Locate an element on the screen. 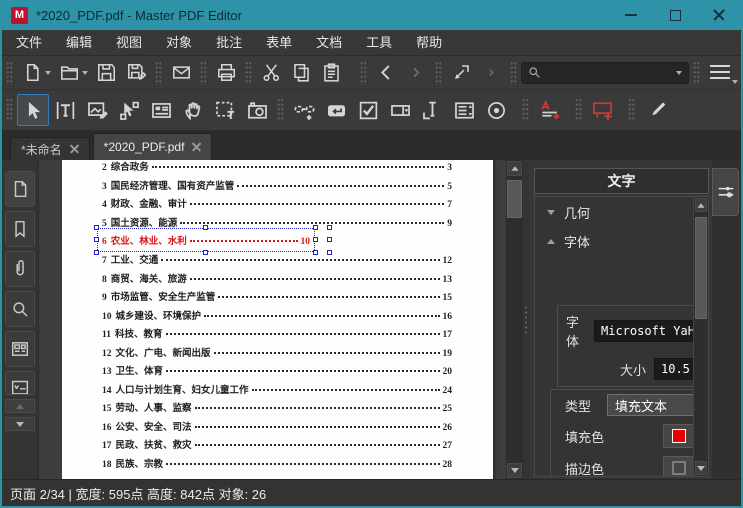 The width and height of the screenshot is (743, 508). hand-tool is located at coordinates (193, 110).